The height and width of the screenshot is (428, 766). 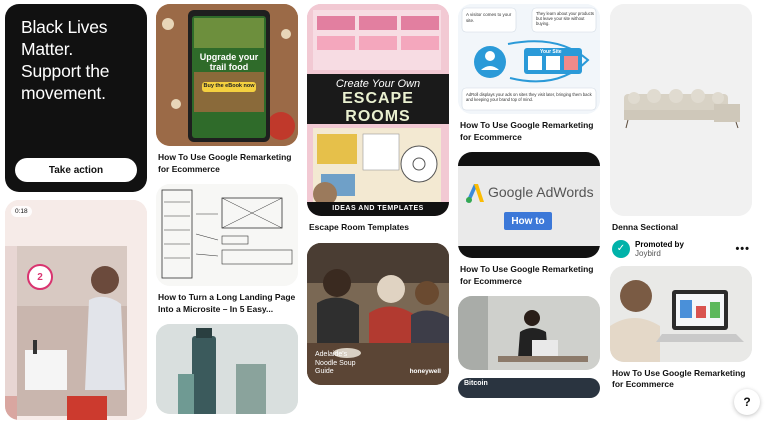 I want to click on escape-line2: ESCAPE ROOMS, so click(x=378, y=107).